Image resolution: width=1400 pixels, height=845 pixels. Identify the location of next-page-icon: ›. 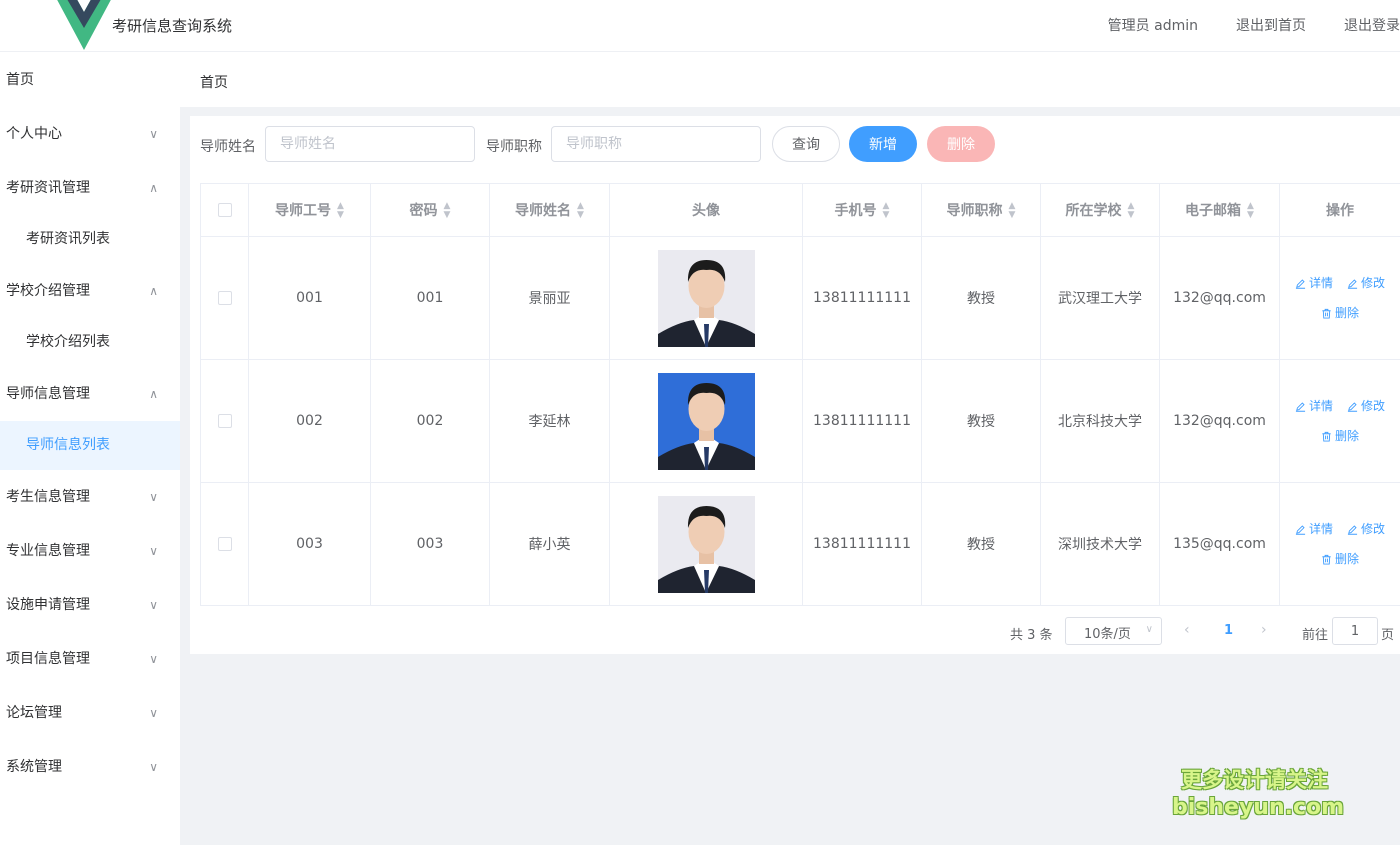
(1264, 630).